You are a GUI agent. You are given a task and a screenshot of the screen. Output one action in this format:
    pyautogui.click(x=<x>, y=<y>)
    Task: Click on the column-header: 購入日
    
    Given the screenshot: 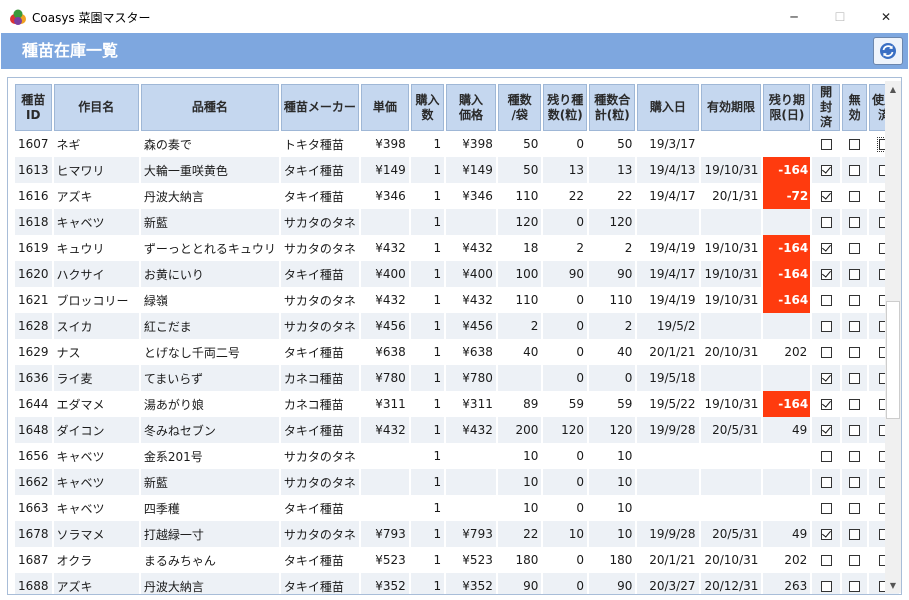 What is the action you would take?
    pyautogui.click(x=668, y=107)
    